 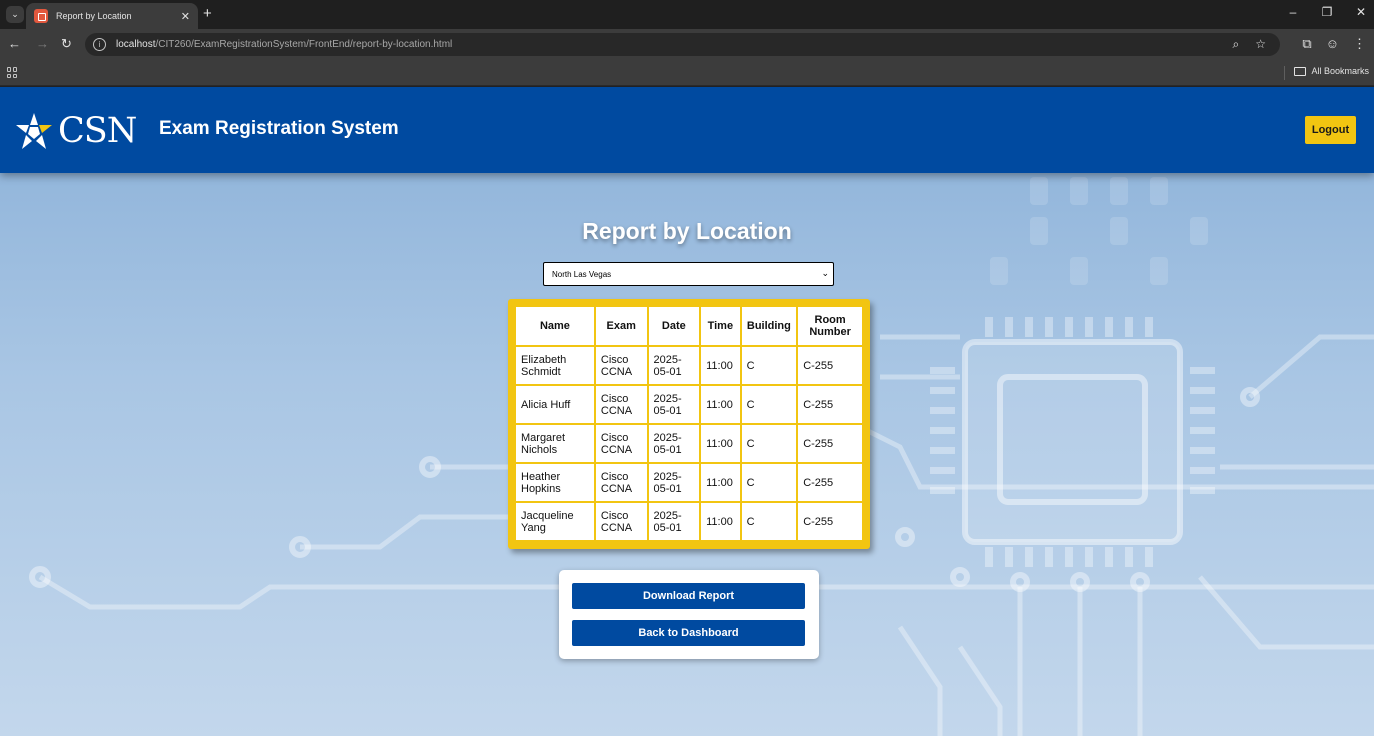 What do you see at coordinates (15, 14) in the screenshot?
I see `tab-search-chevron-icon: ⌄` at bounding box center [15, 14].